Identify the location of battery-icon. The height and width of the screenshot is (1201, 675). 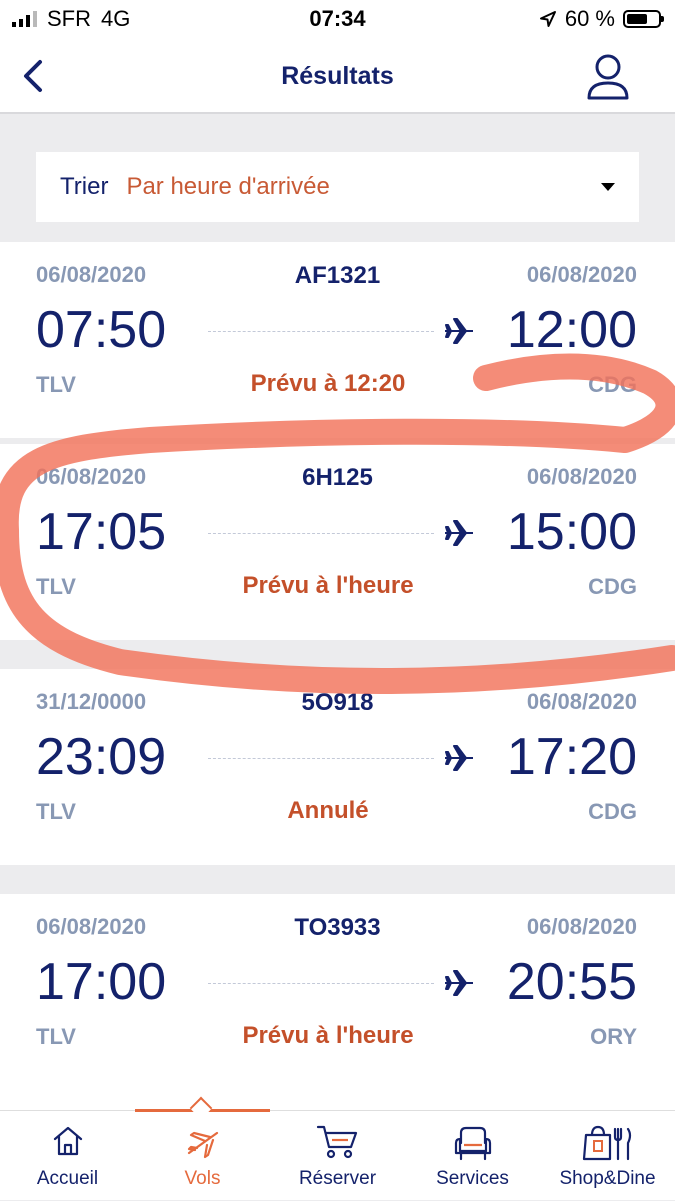
(643, 19).